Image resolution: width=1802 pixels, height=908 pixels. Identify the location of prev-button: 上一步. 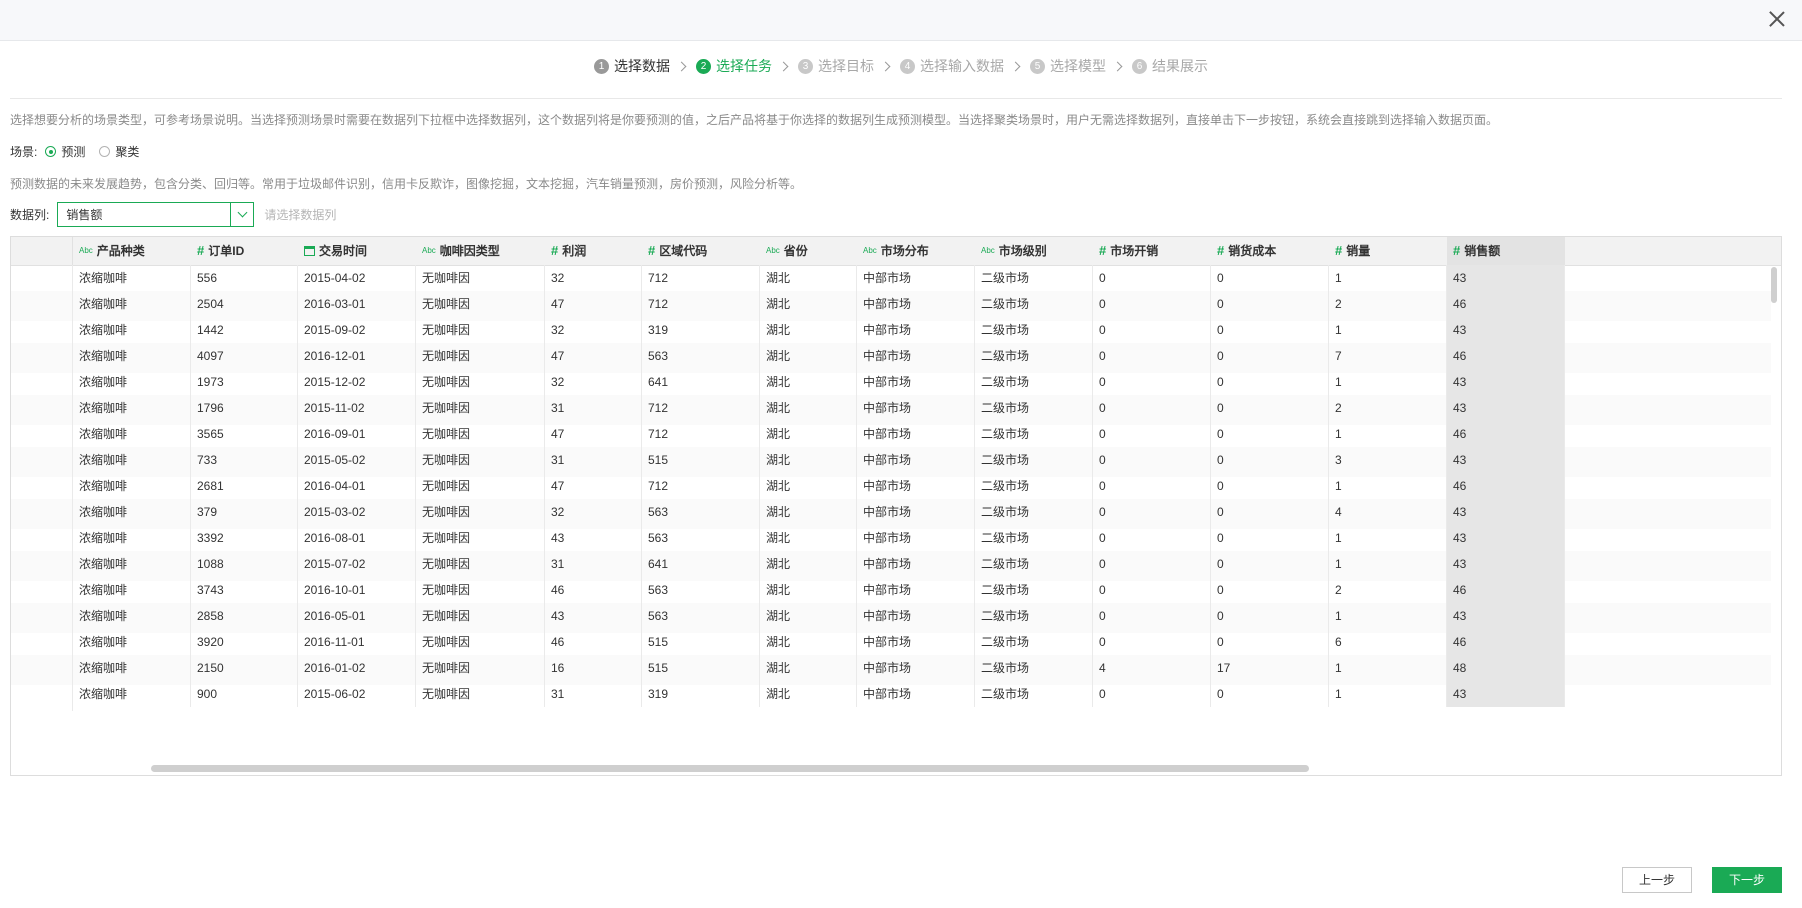
(1657, 880).